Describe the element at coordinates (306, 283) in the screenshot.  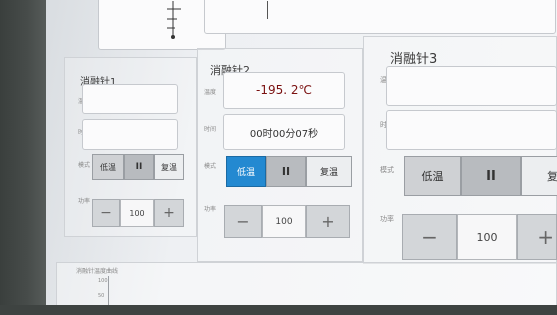
I see `temperature-chart-panel` at that location.